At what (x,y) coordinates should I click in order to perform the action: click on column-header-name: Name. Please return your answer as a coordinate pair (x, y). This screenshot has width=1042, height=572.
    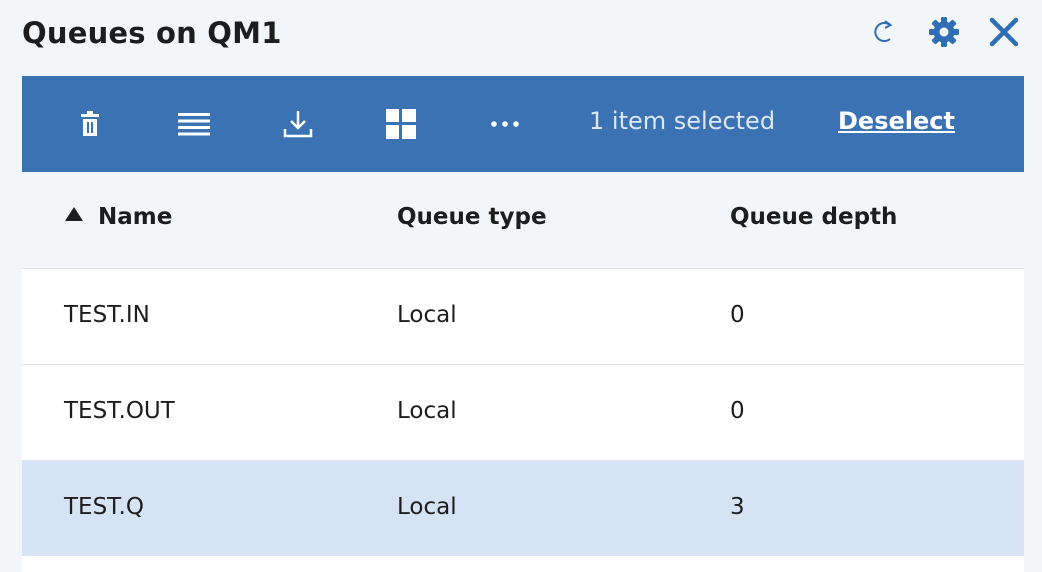
    Looking at the image, I should click on (118, 217).